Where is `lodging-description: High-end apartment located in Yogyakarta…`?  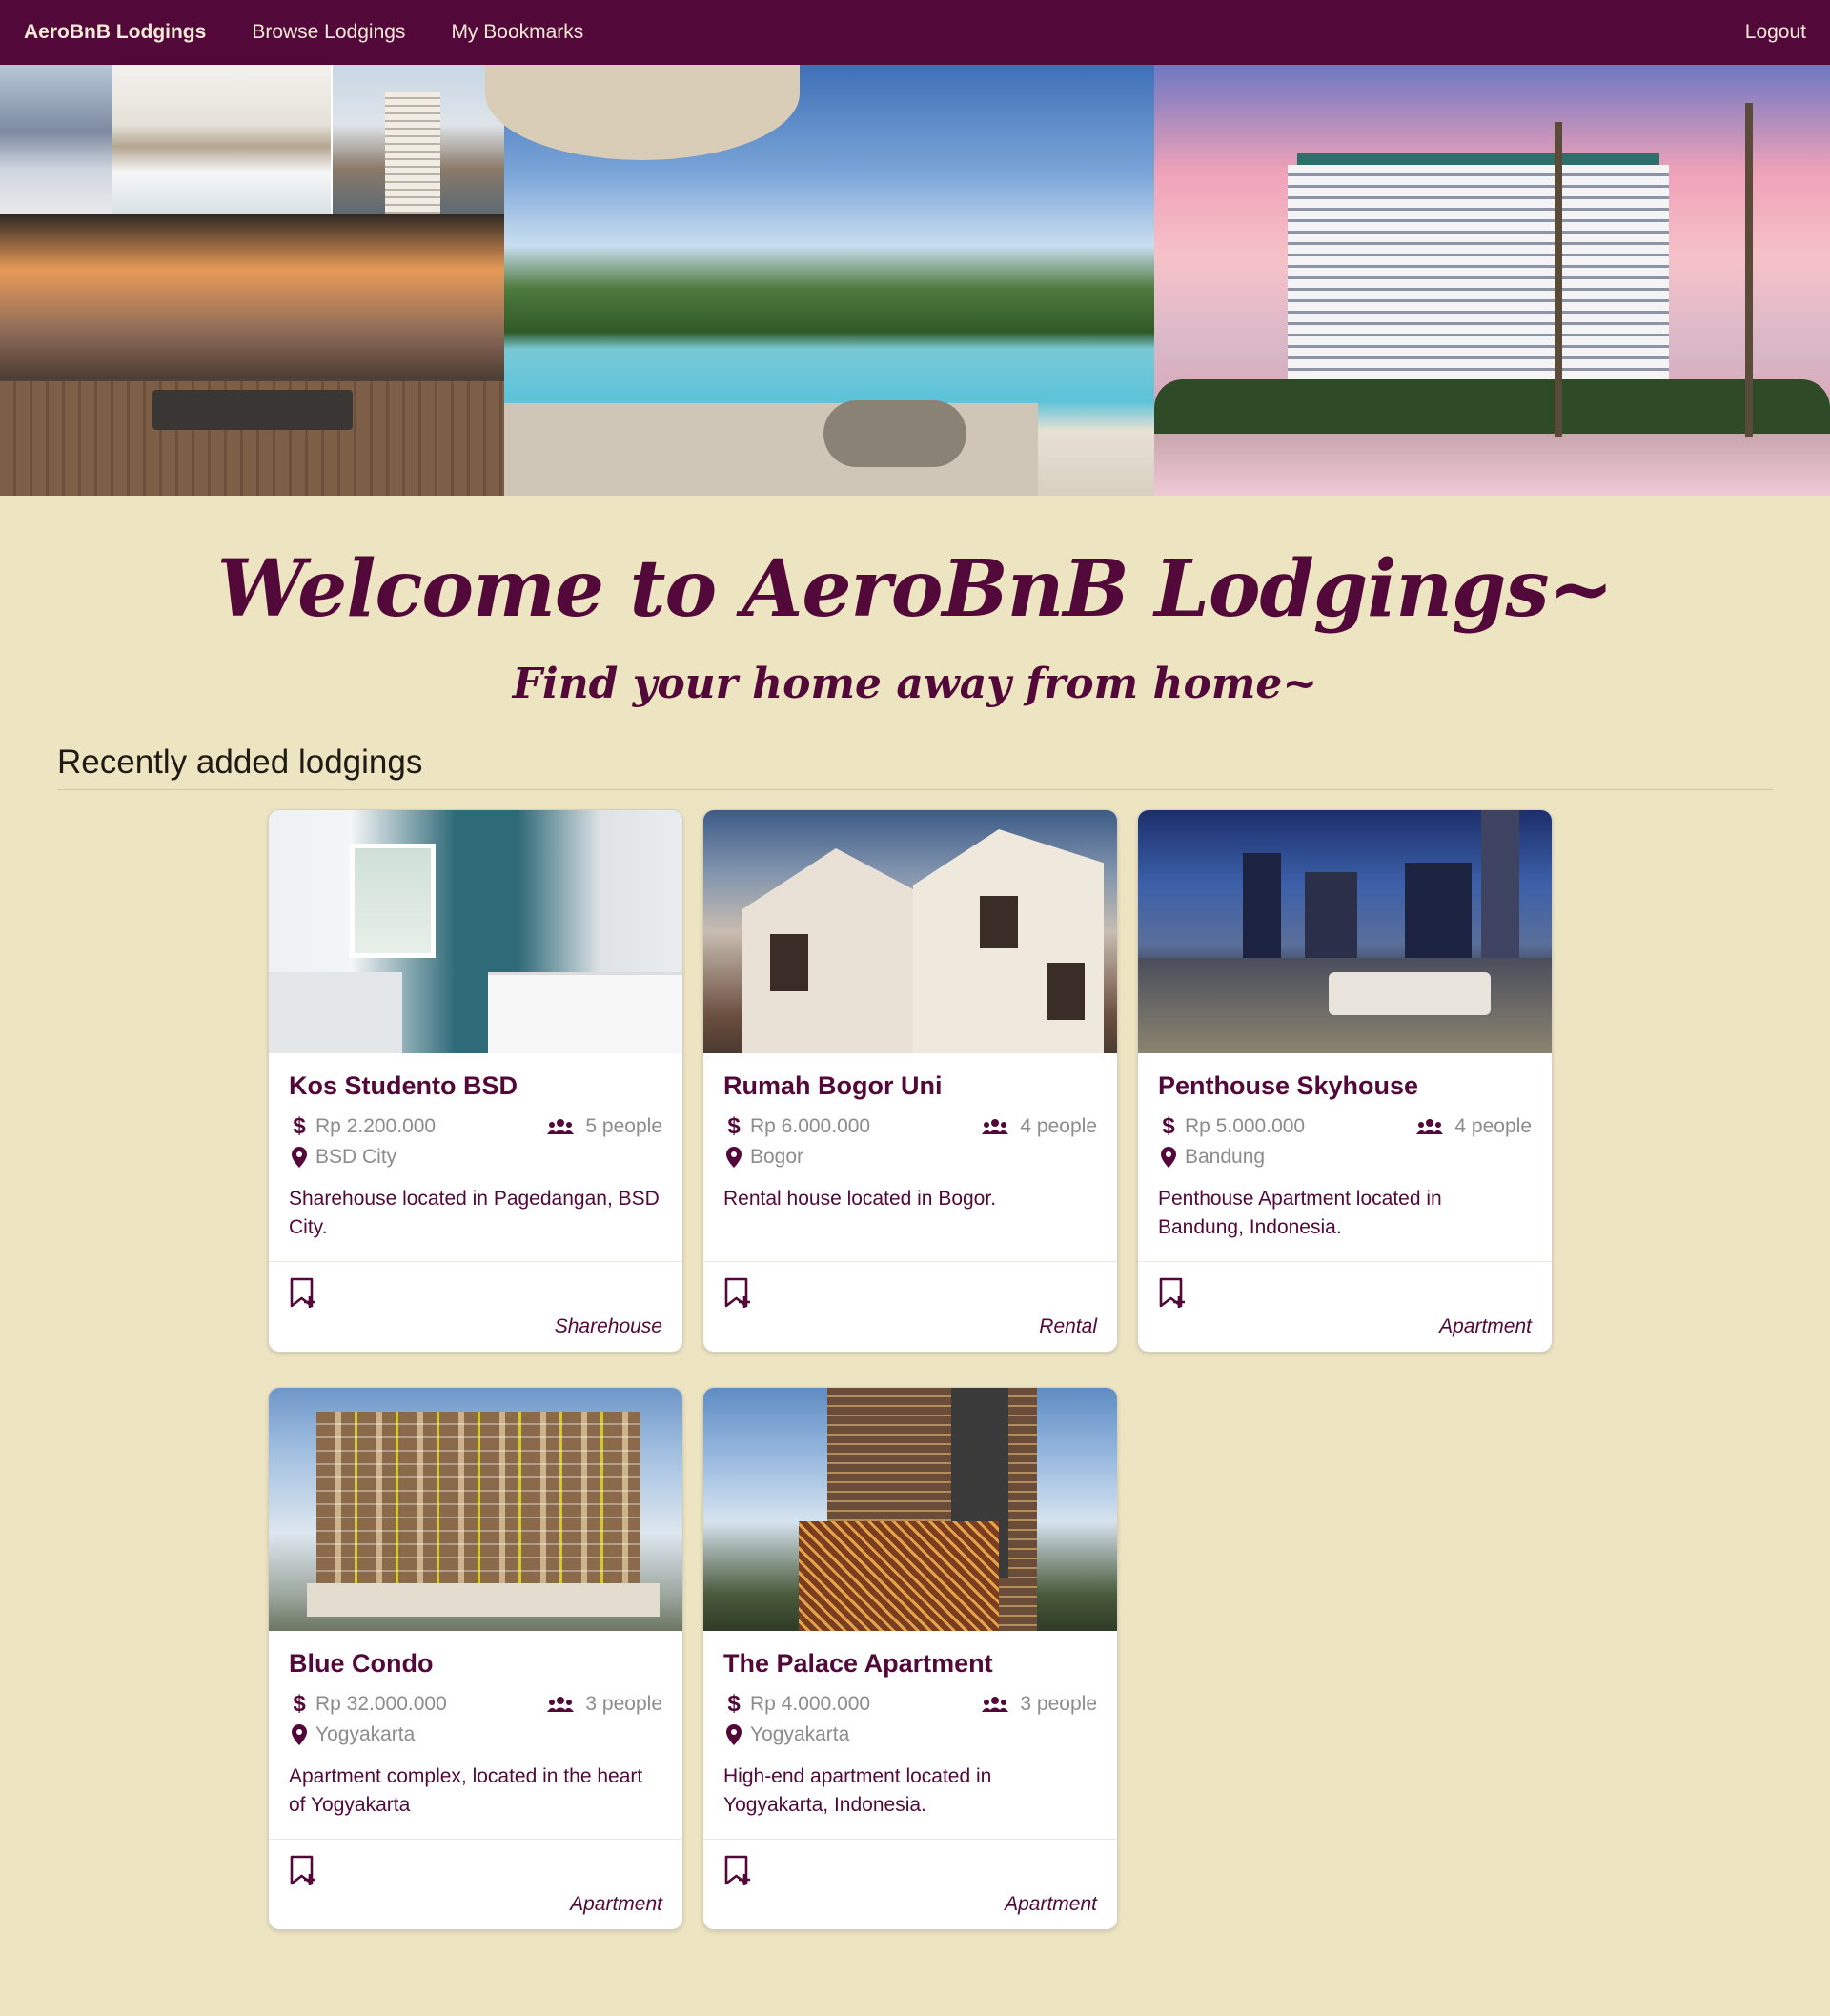
lodging-description: High-end apartment located in Yogyakarta… is located at coordinates (857, 1790).